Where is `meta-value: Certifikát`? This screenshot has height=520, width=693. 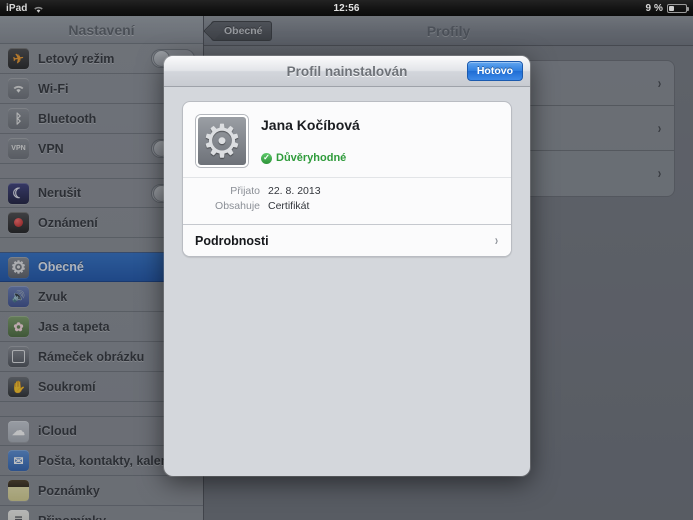
meta-value: Certifikát is located at coordinates (289, 206).